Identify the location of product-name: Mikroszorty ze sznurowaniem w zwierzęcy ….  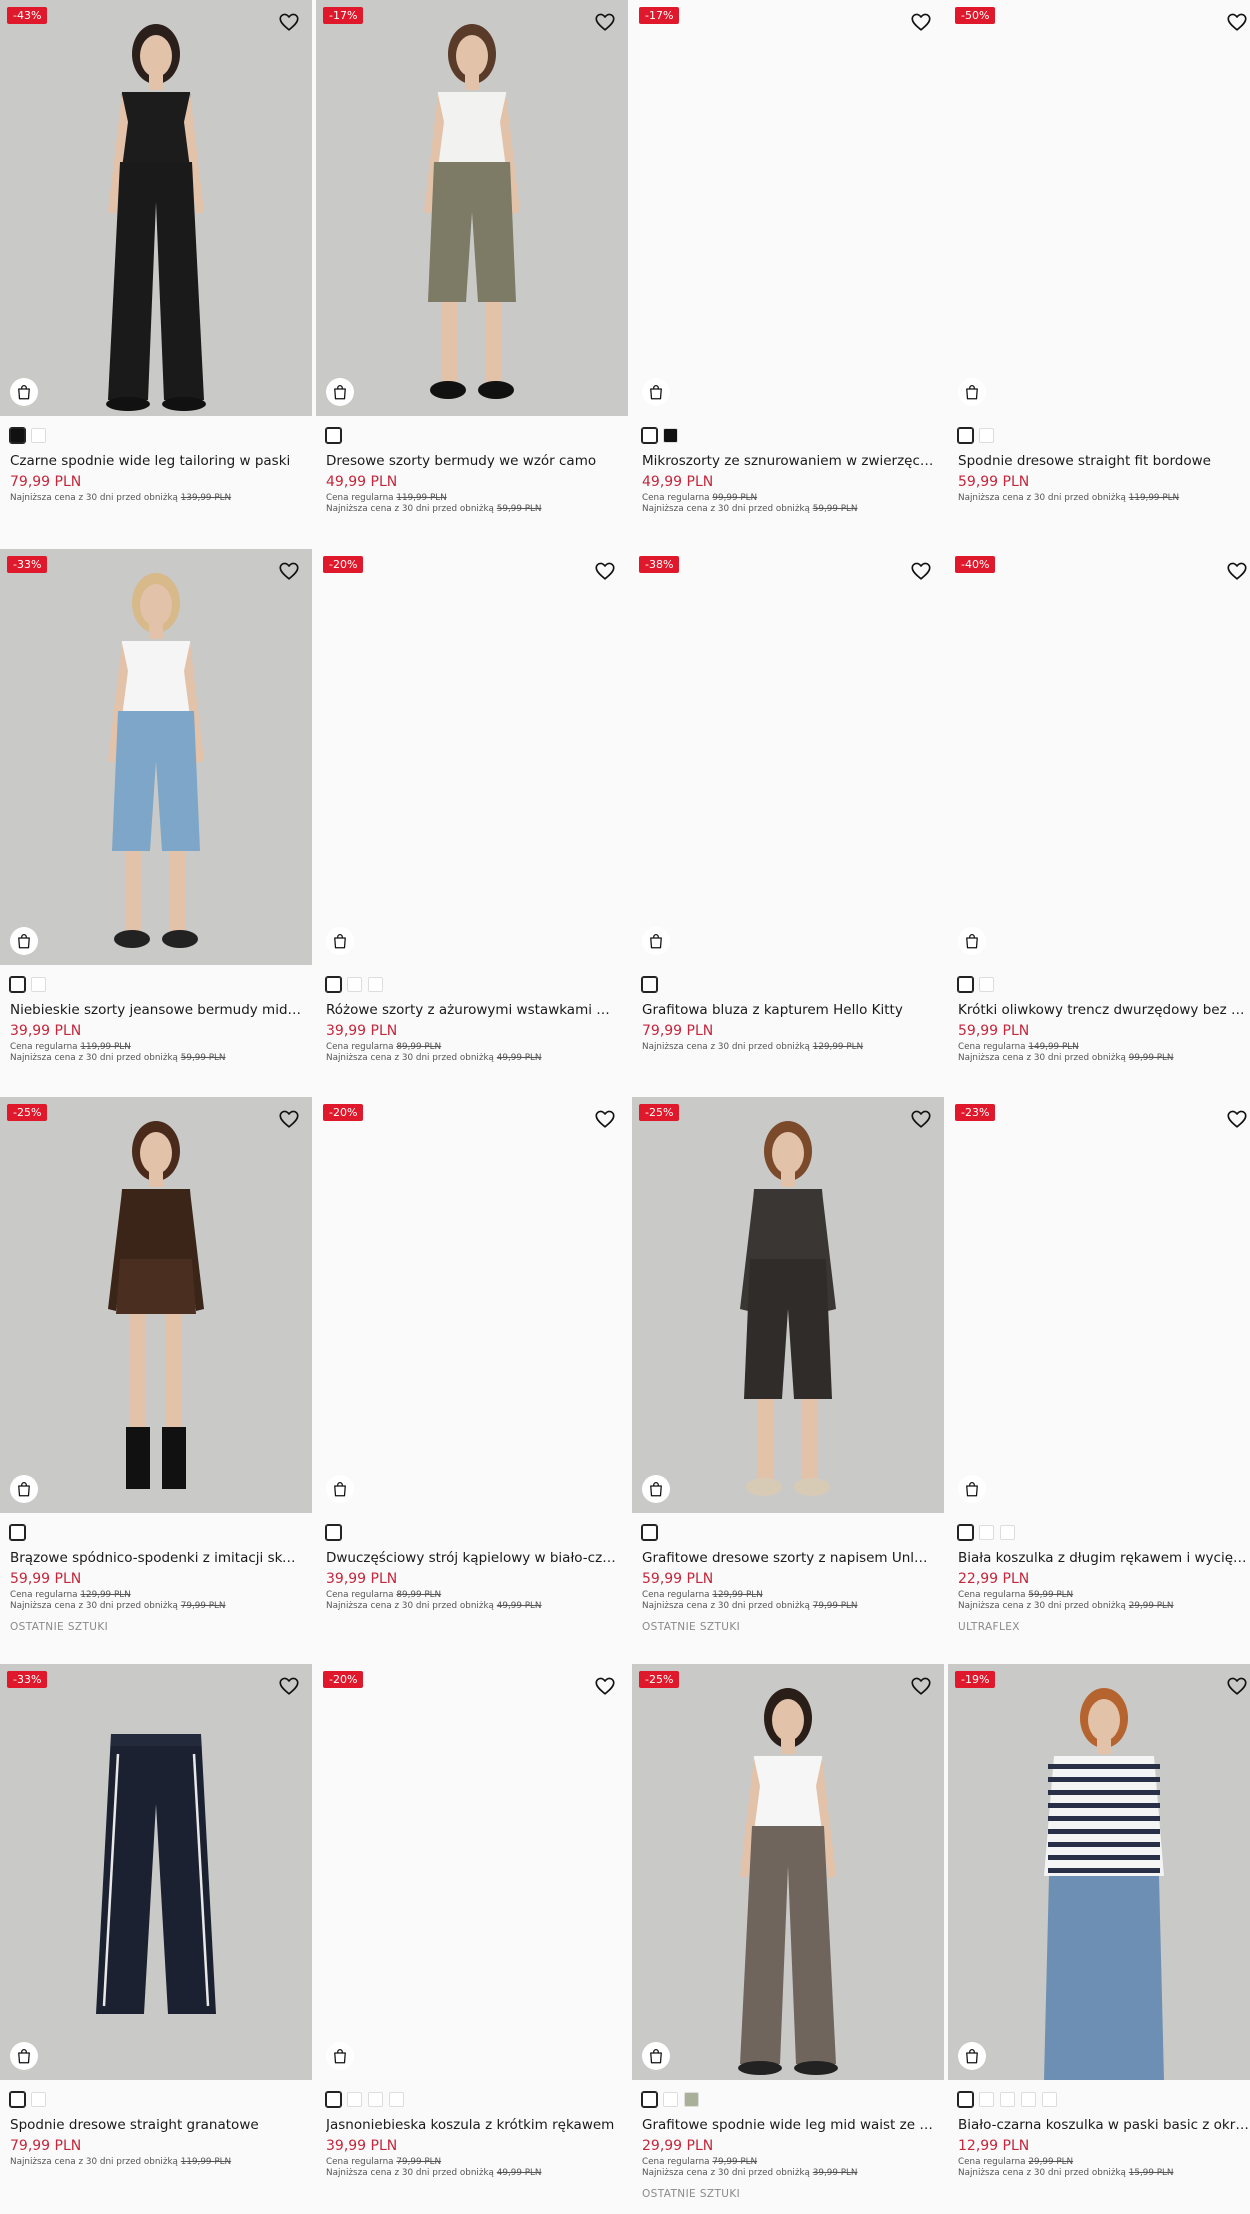
(788, 461).